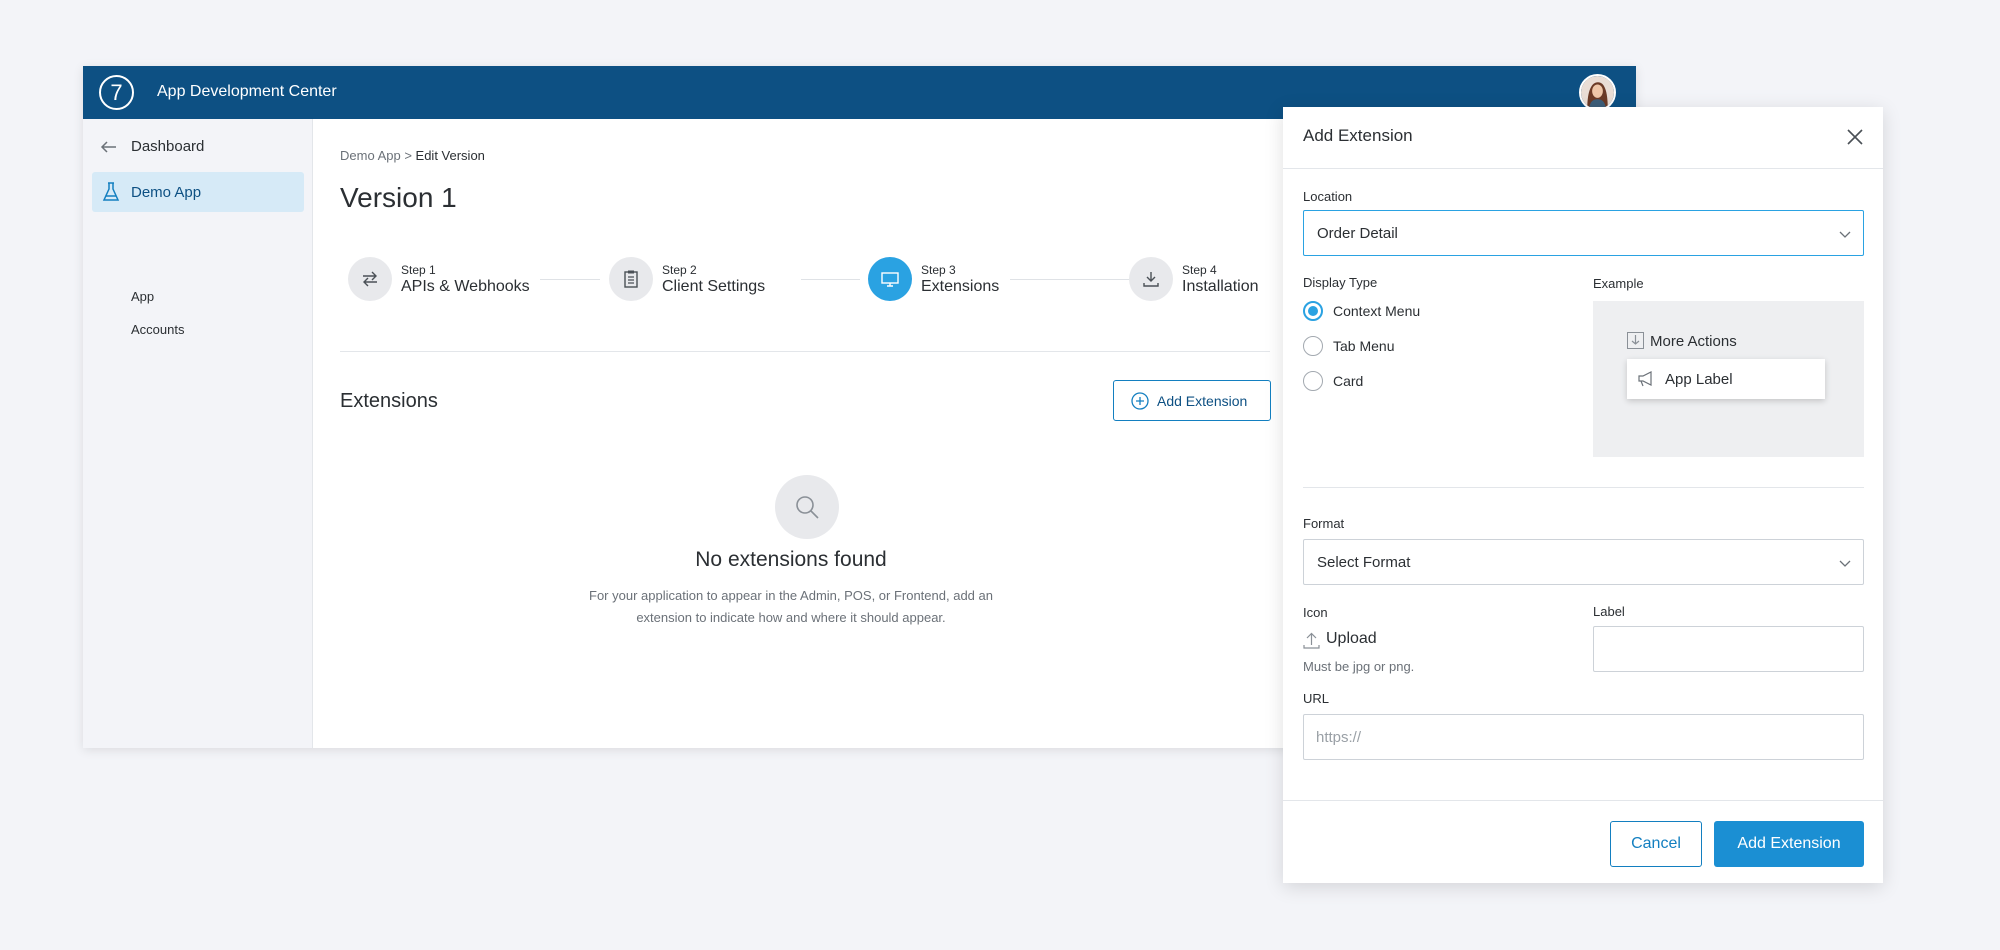  I want to click on modal-section-divider, so click(1583, 487).